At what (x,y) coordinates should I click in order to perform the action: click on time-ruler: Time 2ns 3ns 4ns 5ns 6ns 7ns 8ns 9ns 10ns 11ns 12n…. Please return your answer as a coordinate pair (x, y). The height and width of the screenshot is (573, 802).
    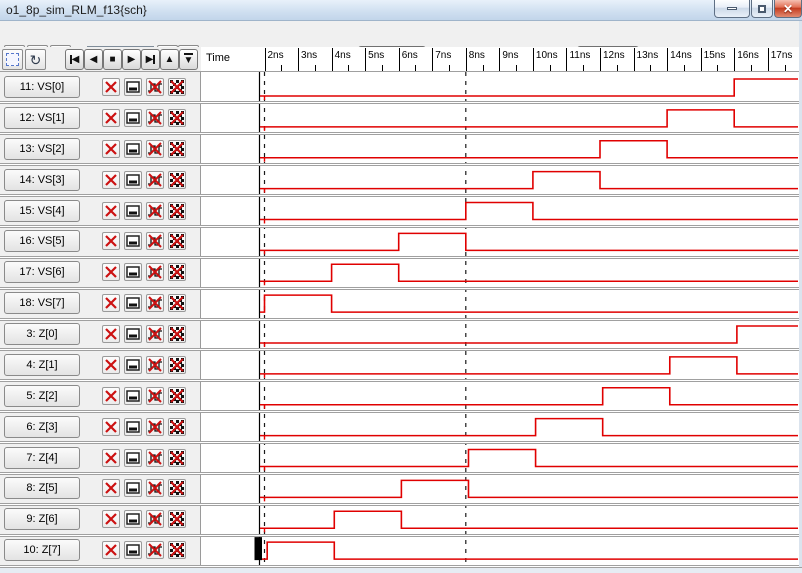
    Looking at the image, I should click on (500, 59).